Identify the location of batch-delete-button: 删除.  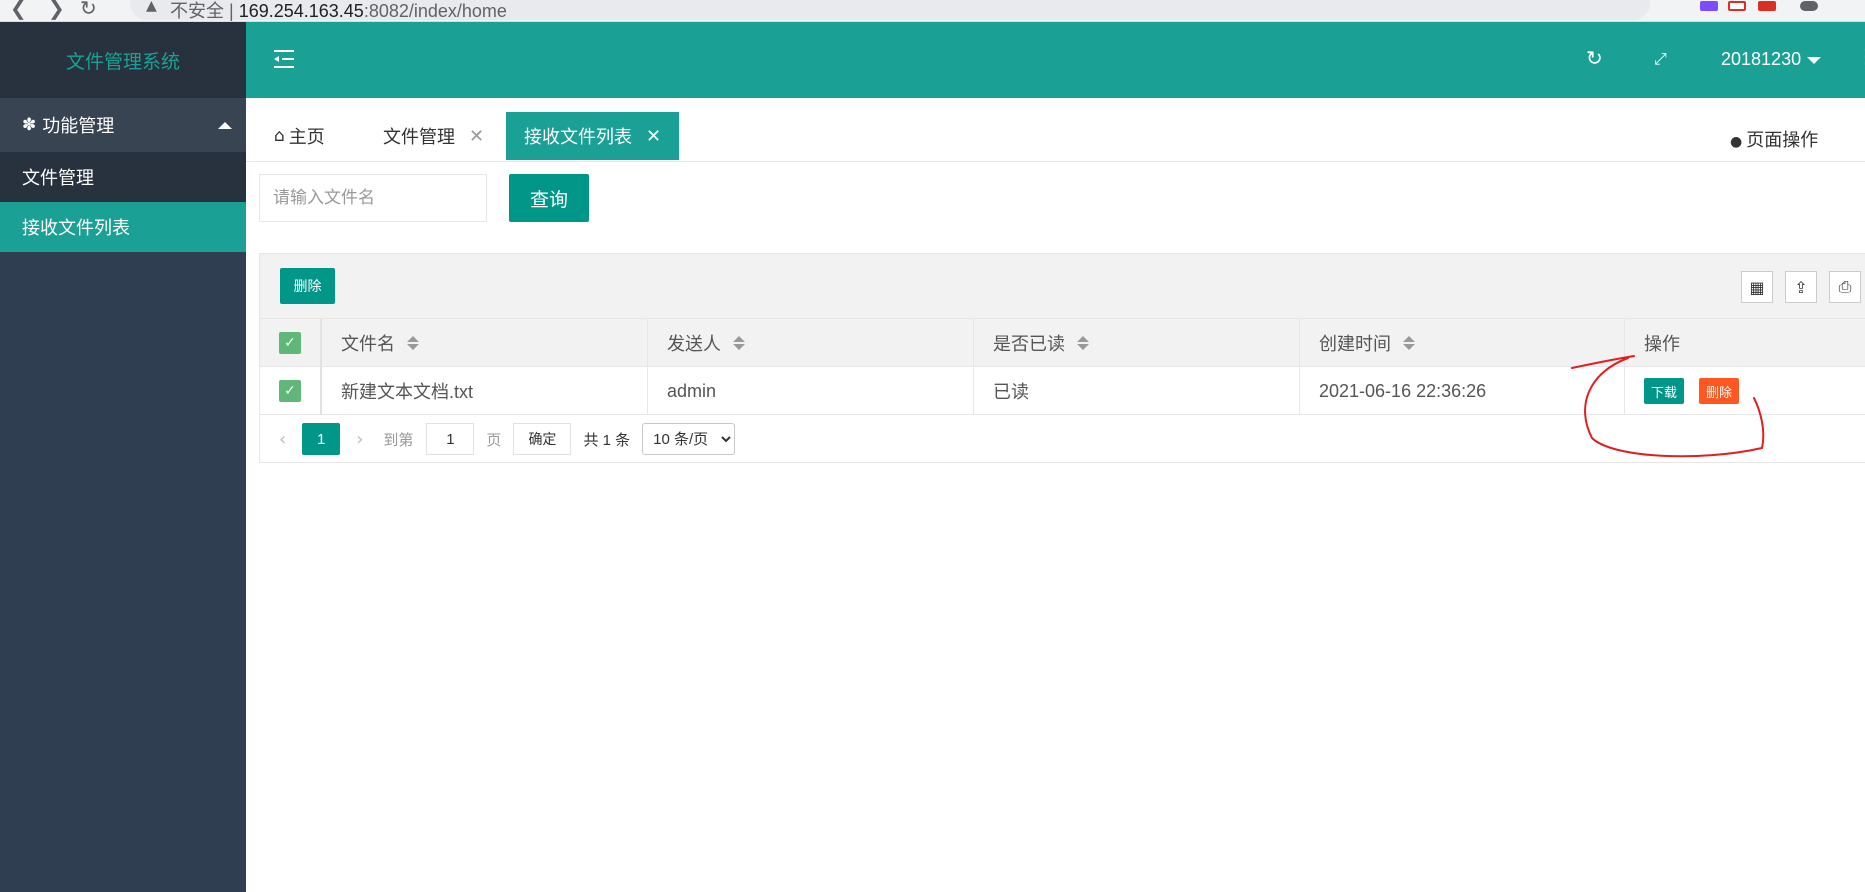
(307, 286).